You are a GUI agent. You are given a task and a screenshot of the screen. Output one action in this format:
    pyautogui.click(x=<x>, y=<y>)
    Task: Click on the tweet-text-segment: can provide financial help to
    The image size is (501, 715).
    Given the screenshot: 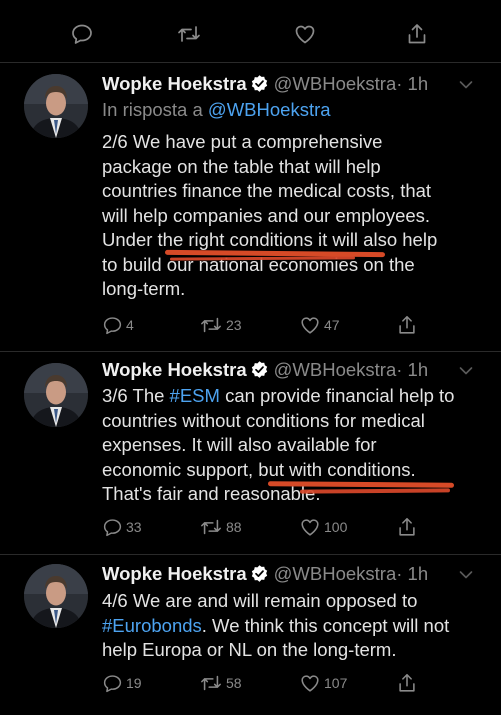 What is the action you would take?
    pyautogui.click(x=337, y=395)
    